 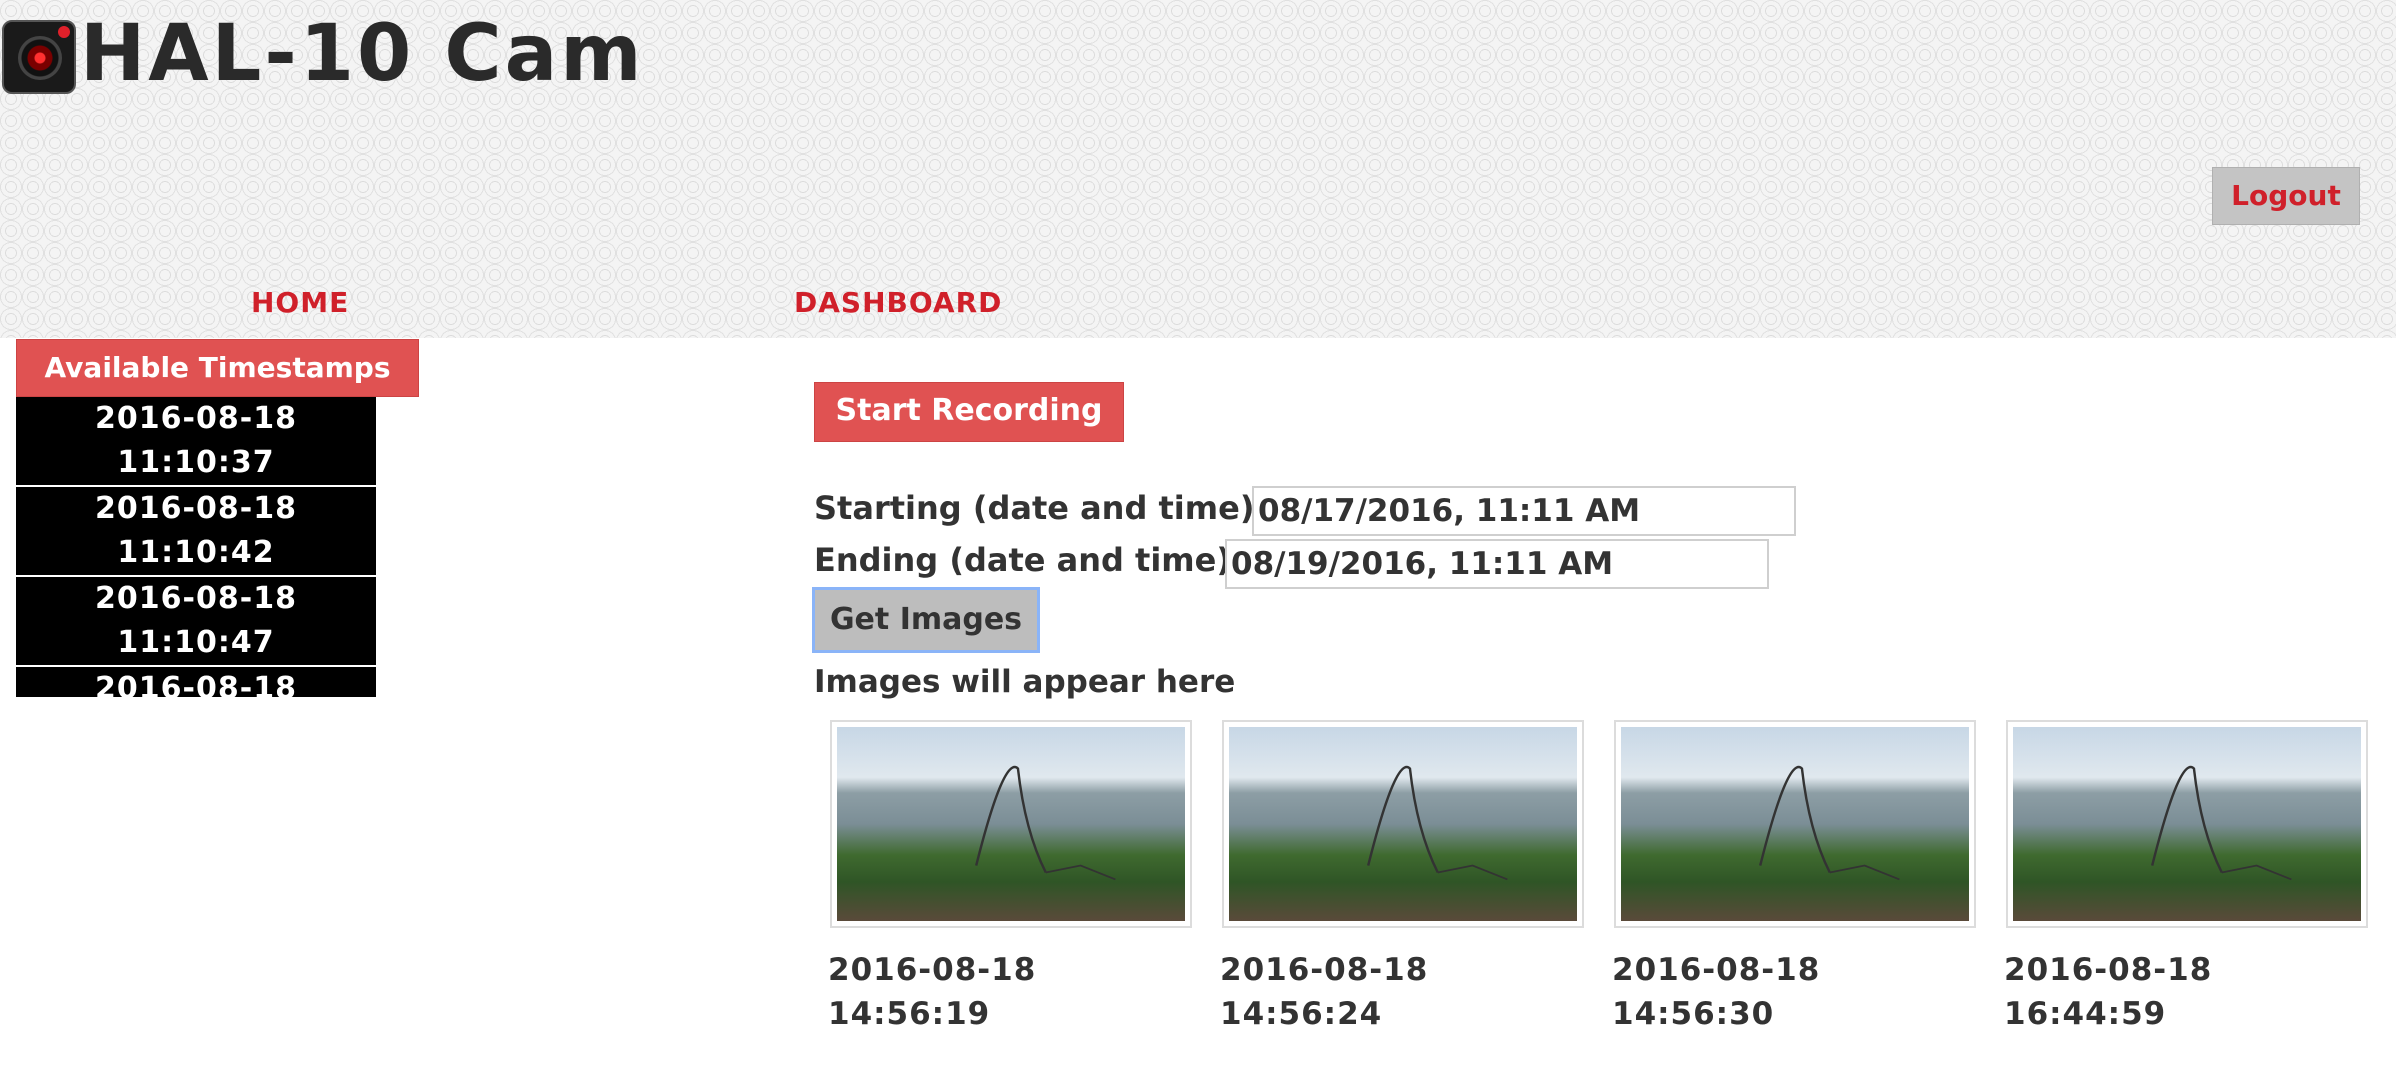 What do you see at coordinates (1324, 992) in the screenshot?
I see `image-caption: 2016-08-18 14:56:24` at bounding box center [1324, 992].